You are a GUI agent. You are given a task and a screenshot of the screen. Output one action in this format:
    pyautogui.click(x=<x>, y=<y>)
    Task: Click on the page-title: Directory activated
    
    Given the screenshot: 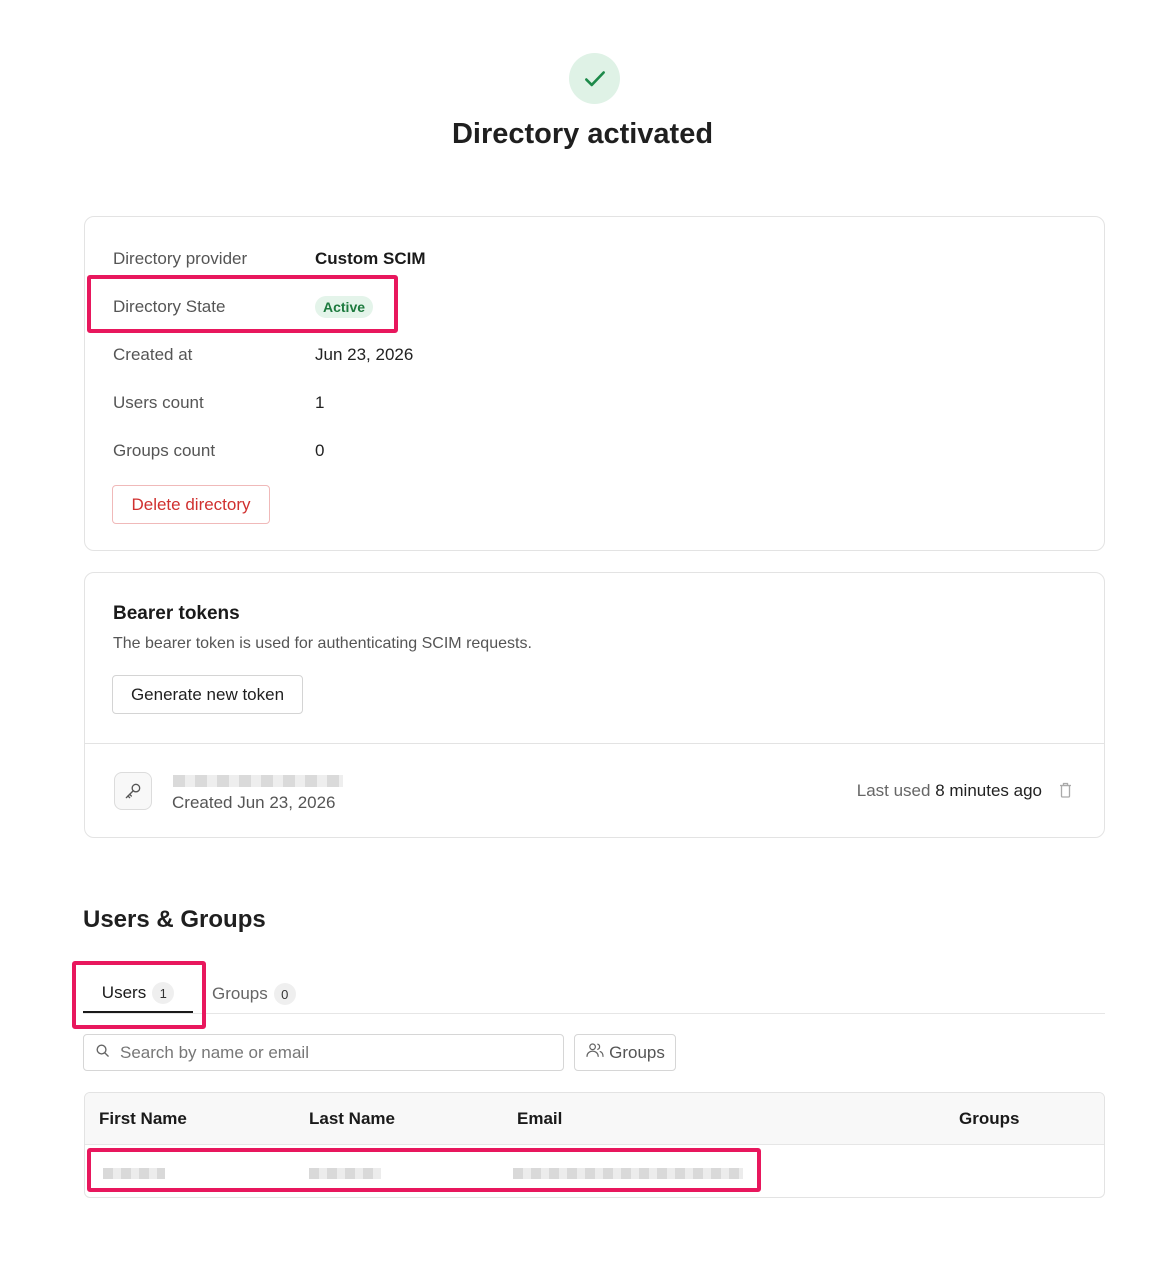 What is the action you would take?
    pyautogui.click(x=582, y=134)
    